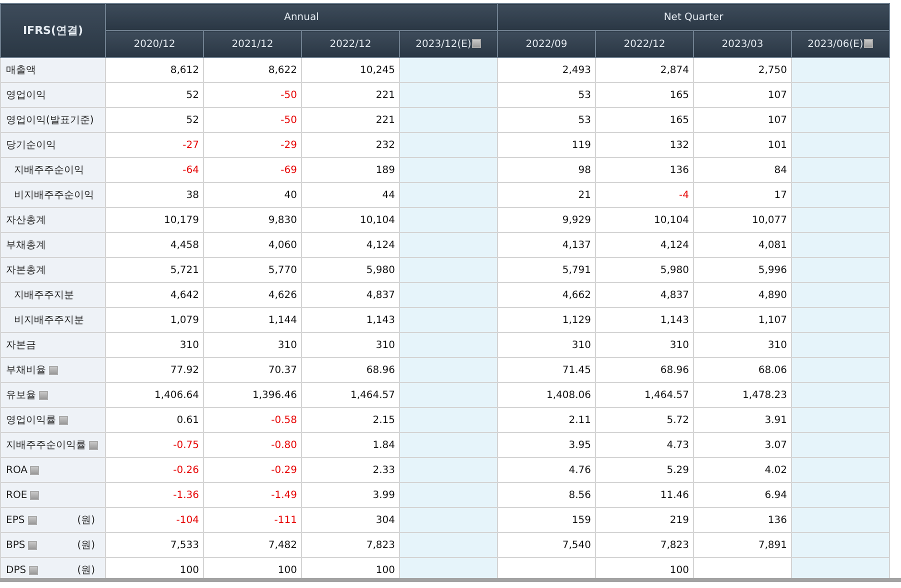  Describe the element at coordinates (26, 220) in the screenshot. I see `row-label-text: 자산총계` at that location.